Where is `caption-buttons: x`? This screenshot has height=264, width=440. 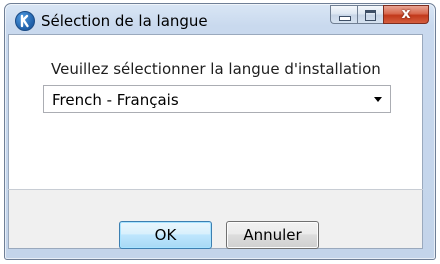
caption-buttons: x is located at coordinates (379, 15).